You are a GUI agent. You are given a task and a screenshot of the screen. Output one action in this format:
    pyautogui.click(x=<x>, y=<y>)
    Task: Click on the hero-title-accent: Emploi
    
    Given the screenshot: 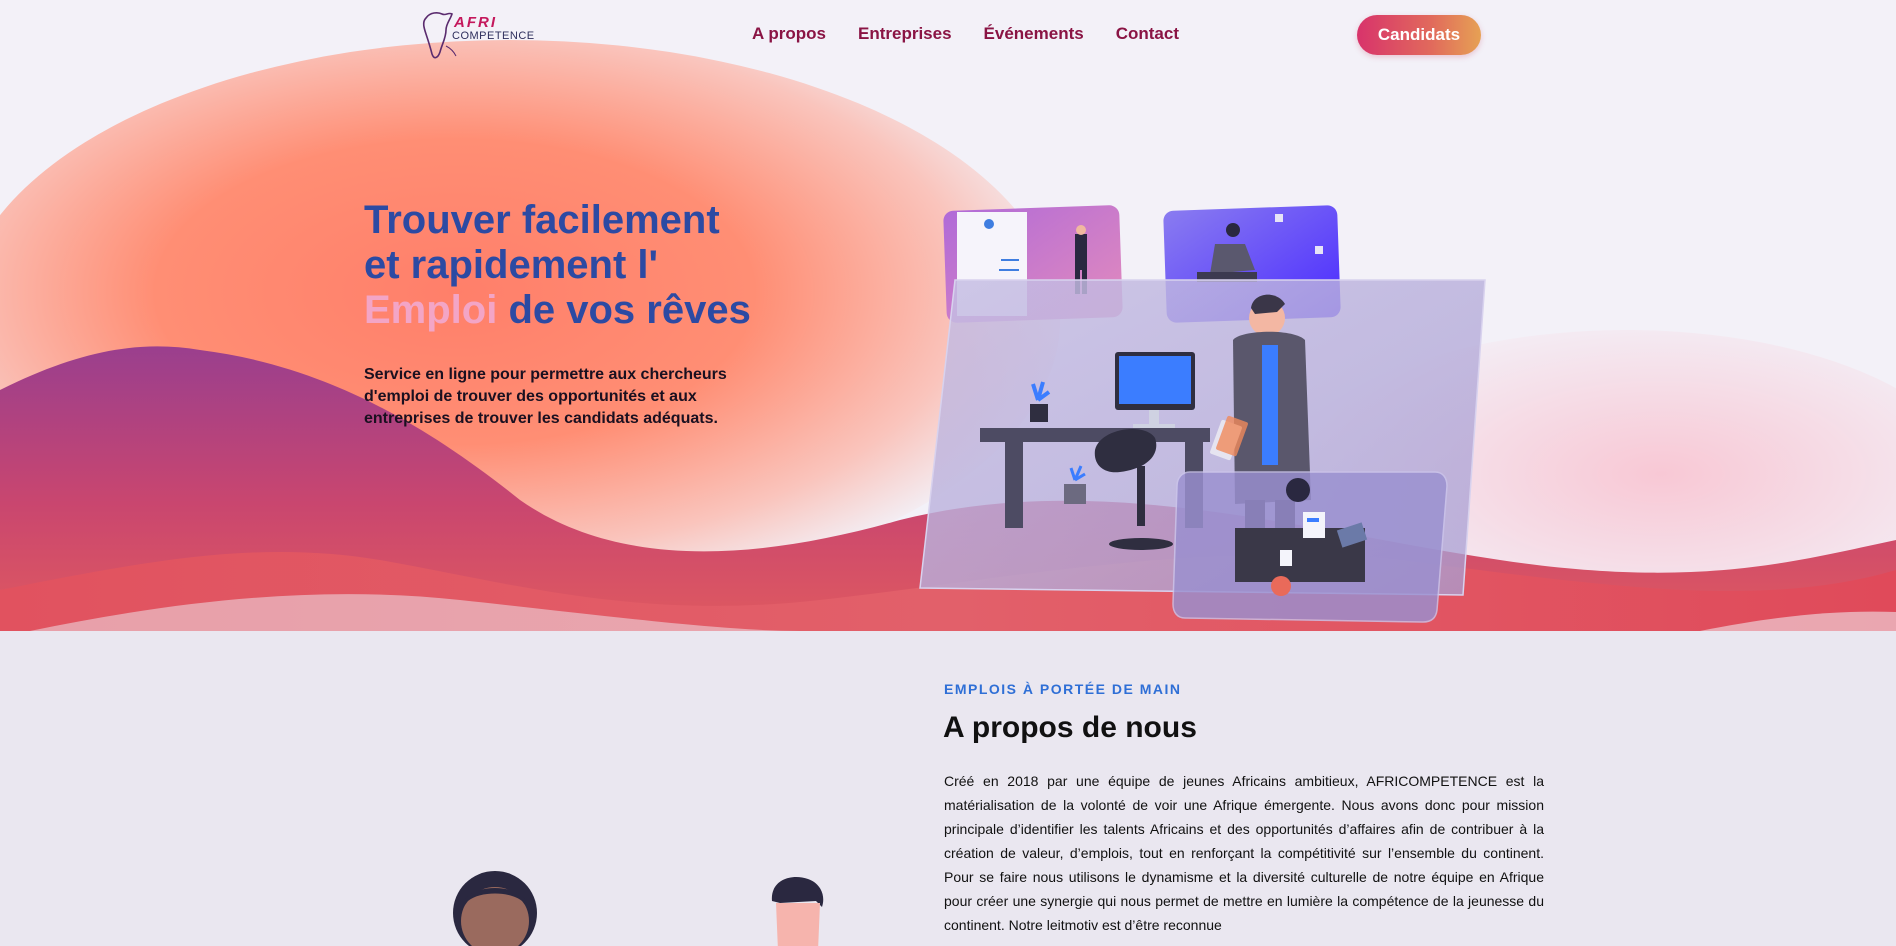 What is the action you would take?
    pyautogui.click(x=431, y=310)
    